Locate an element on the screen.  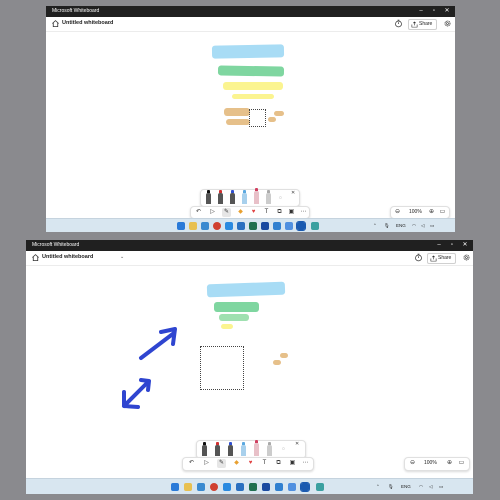
zoom-out-icon: ⊖ is located at coordinates (397, 212).